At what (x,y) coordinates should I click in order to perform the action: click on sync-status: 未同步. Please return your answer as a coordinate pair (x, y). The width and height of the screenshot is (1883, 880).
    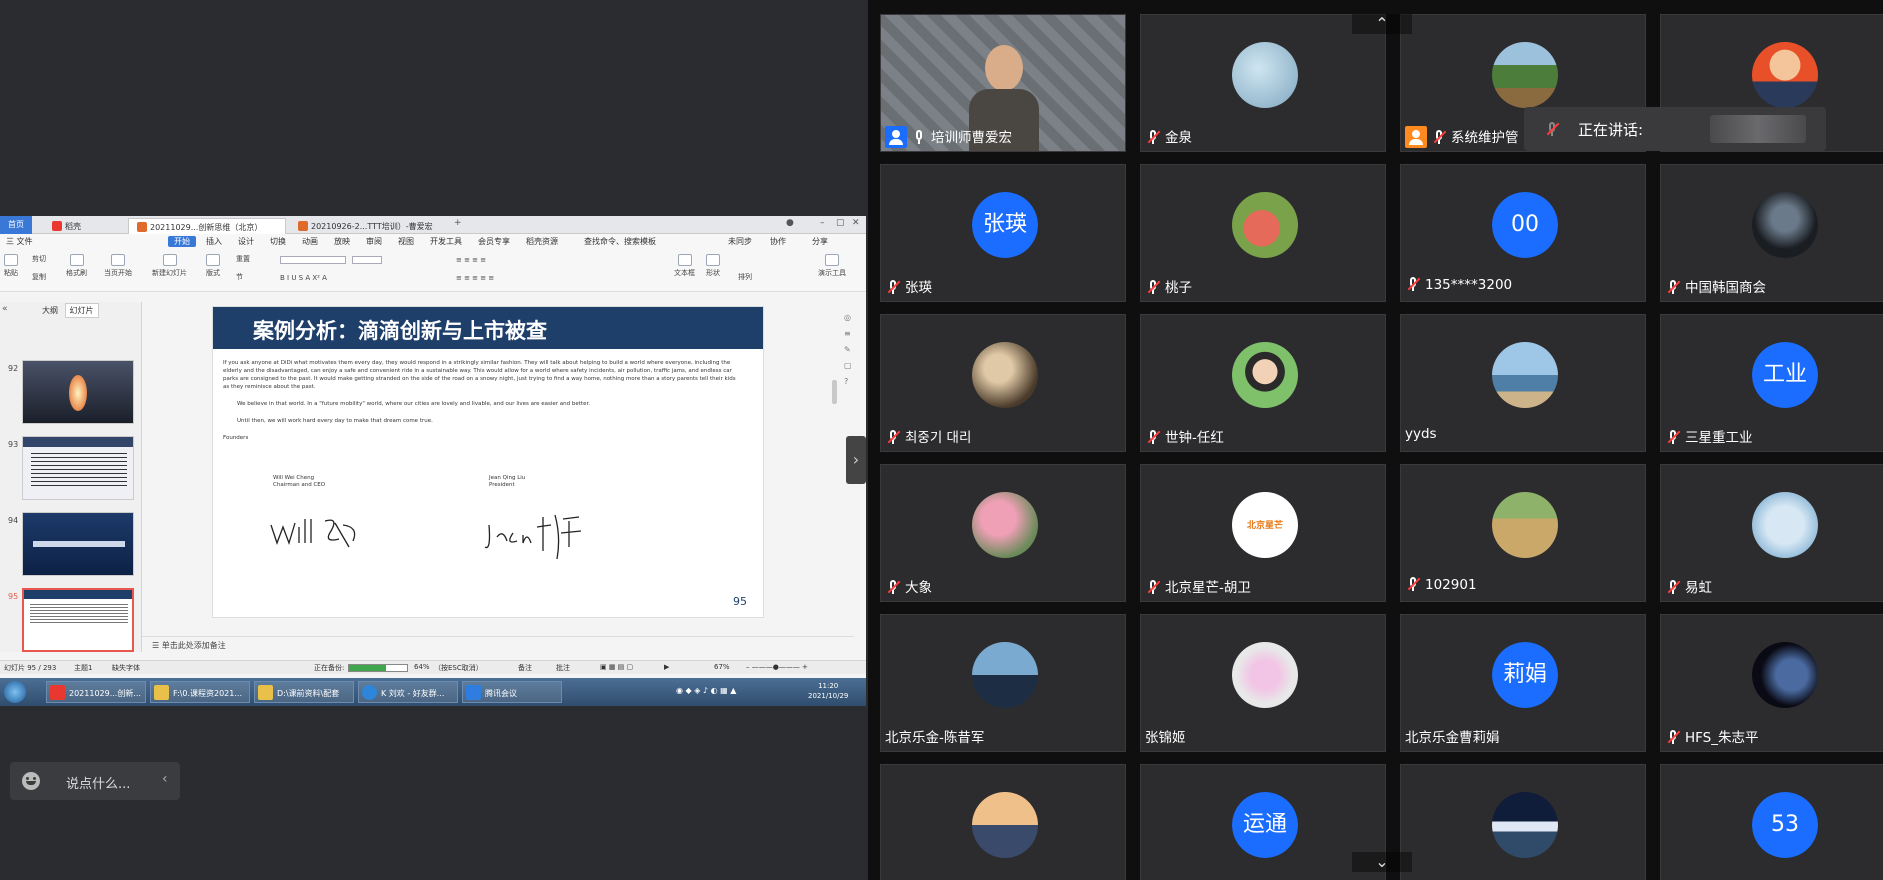
    Looking at the image, I should click on (740, 241).